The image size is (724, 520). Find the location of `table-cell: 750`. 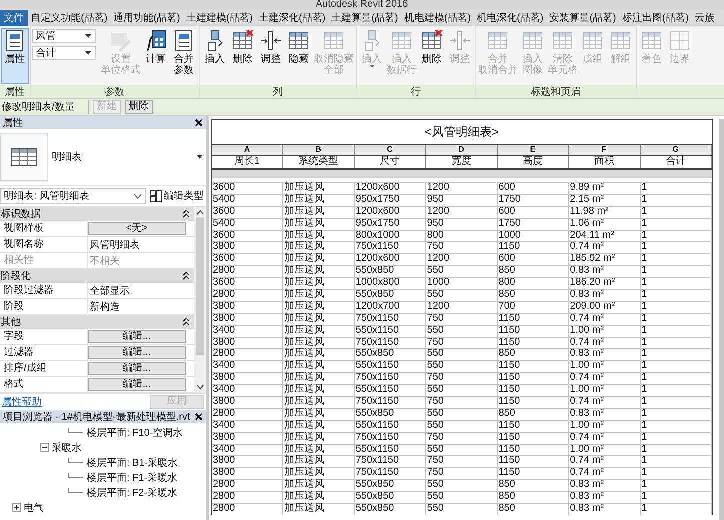

table-cell: 750 is located at coordinates (462, 462).